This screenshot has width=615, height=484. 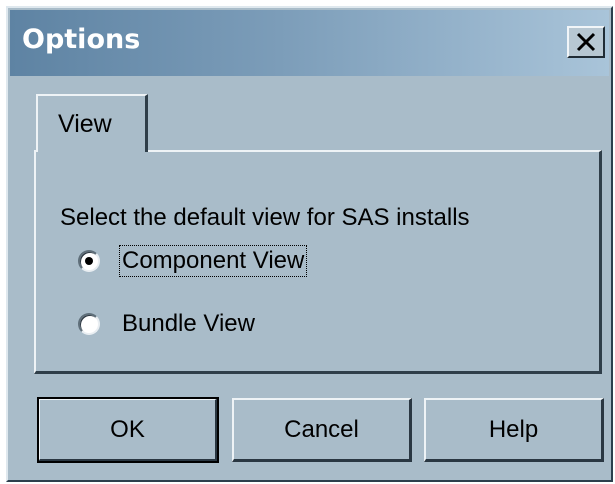 I want to click on title-bar: Options, so click(x=309, y=43).